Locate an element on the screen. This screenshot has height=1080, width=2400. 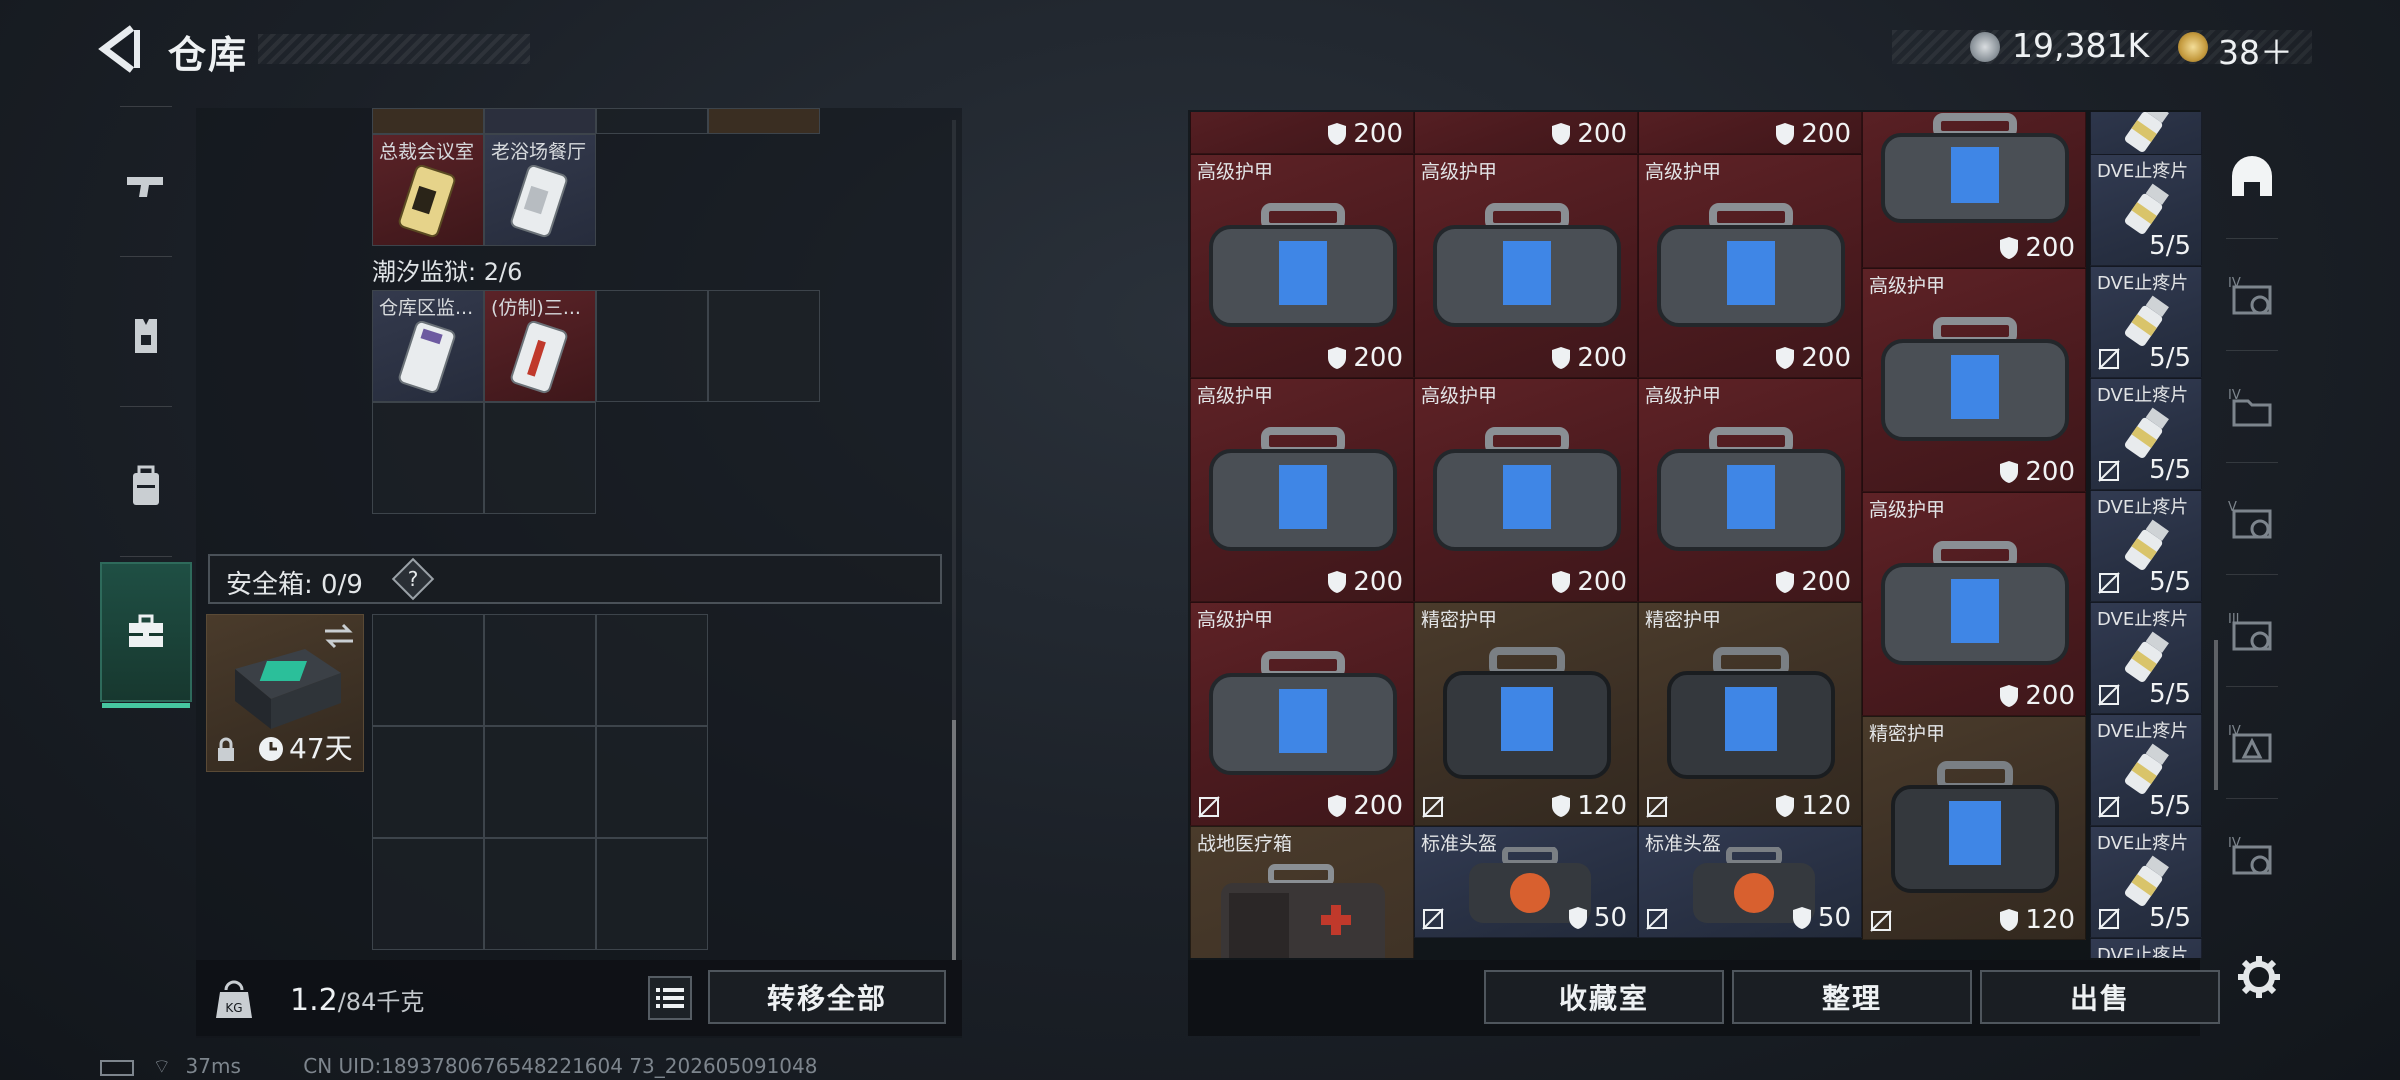
safe-case-icon is located at coordinates (288, 689).